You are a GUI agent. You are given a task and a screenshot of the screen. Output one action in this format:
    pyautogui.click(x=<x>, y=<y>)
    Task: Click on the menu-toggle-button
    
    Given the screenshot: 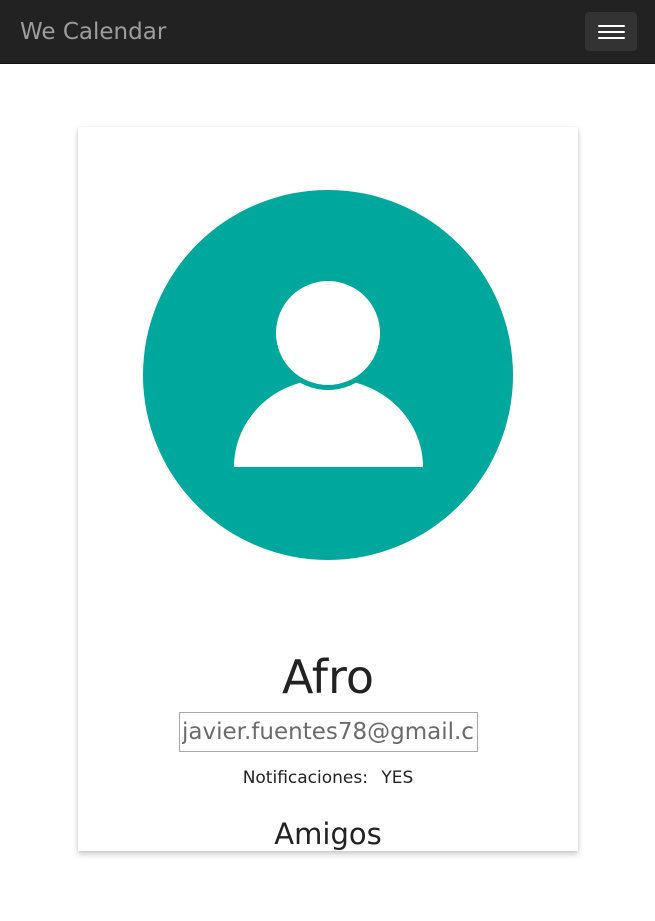 What is the action you would take?
    pyautogui.click(x=611, y=31)
    